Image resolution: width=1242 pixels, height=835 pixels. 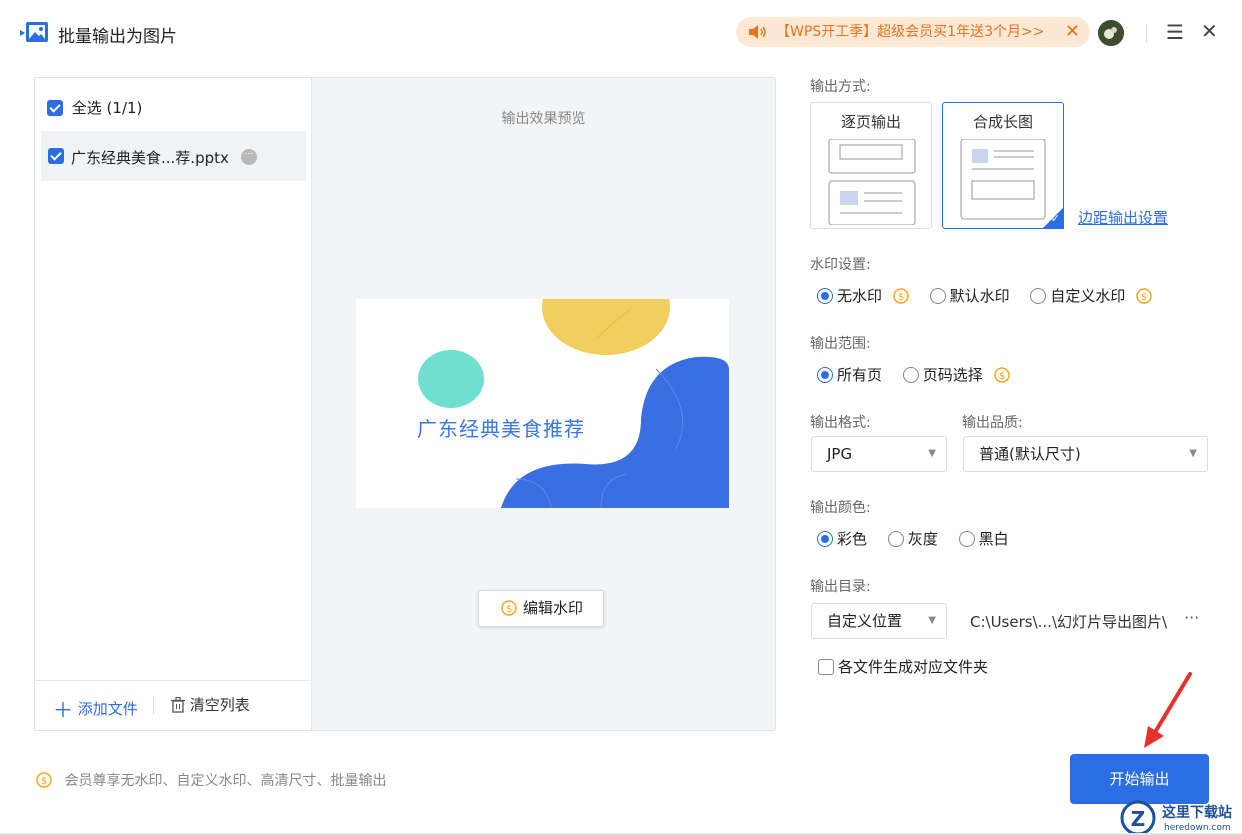 I want to click on clear-list-button: 清空列表, so click(x=210, y=704).